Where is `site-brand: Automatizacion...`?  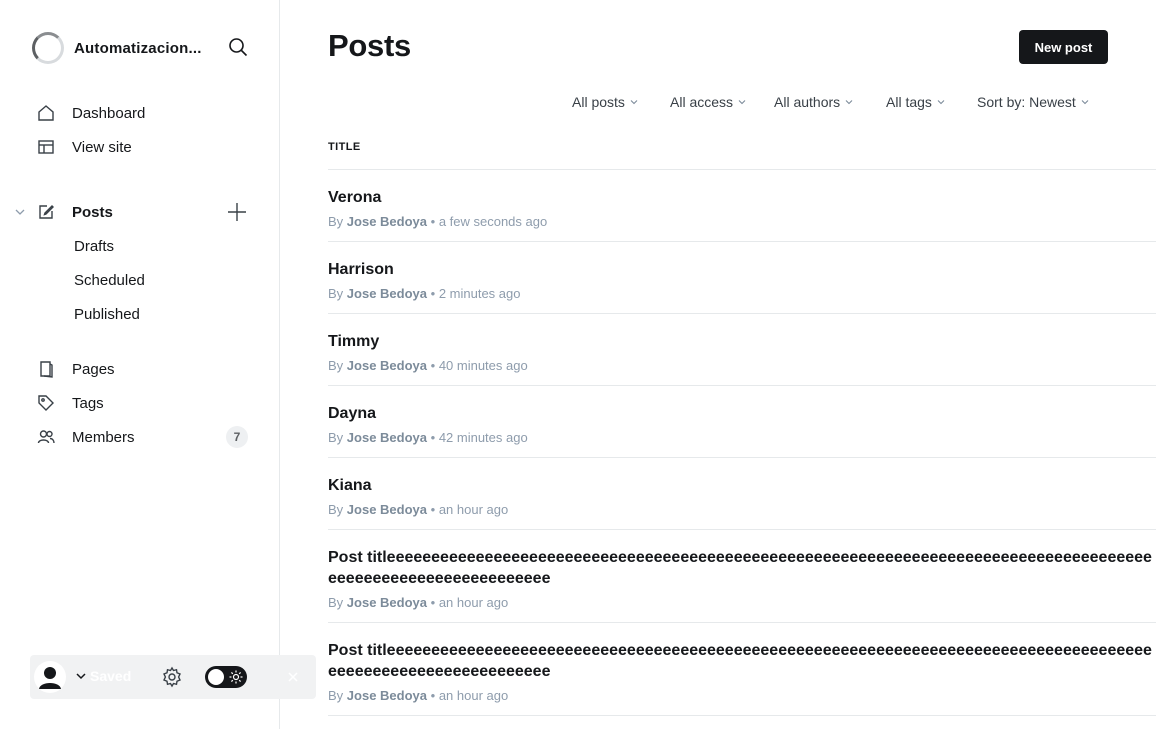
site-brand: Automatizacion... is located at coordinates (142, 48).